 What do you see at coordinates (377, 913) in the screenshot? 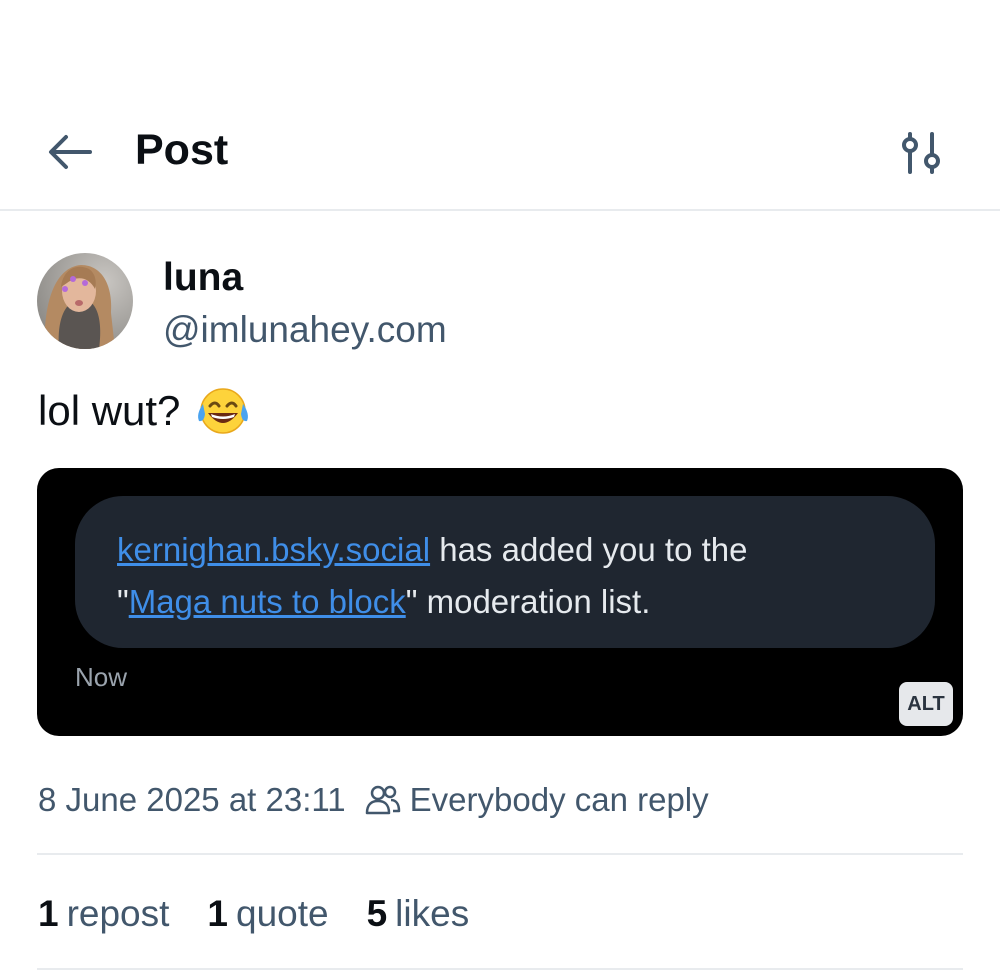
I see `likes-count: 5` at bounding box center [377, 913].